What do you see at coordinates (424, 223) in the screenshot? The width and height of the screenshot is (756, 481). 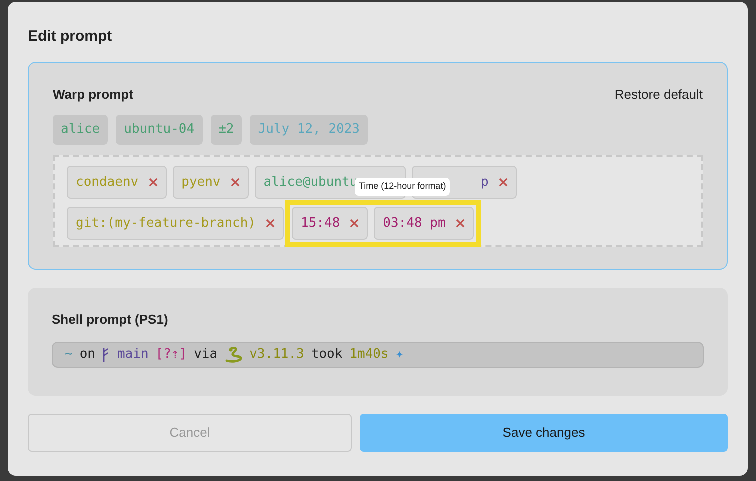 I see `prompt-chip: 03:48 pm` at bounding box center [424, 223].